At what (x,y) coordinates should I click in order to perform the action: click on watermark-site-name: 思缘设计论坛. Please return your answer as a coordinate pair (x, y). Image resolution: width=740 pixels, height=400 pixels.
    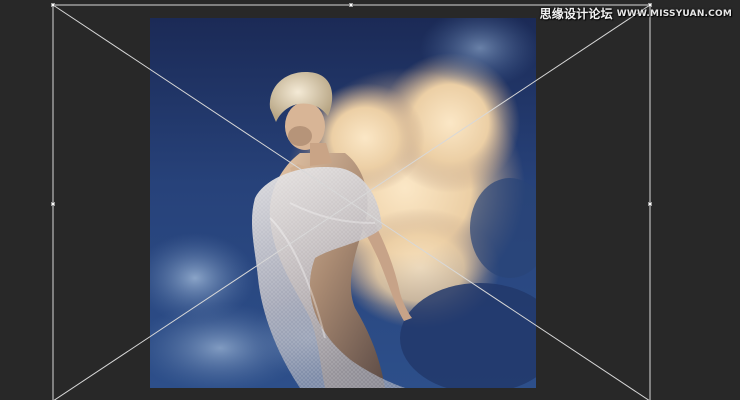
    Looking at the image, I should click on (576, 14).